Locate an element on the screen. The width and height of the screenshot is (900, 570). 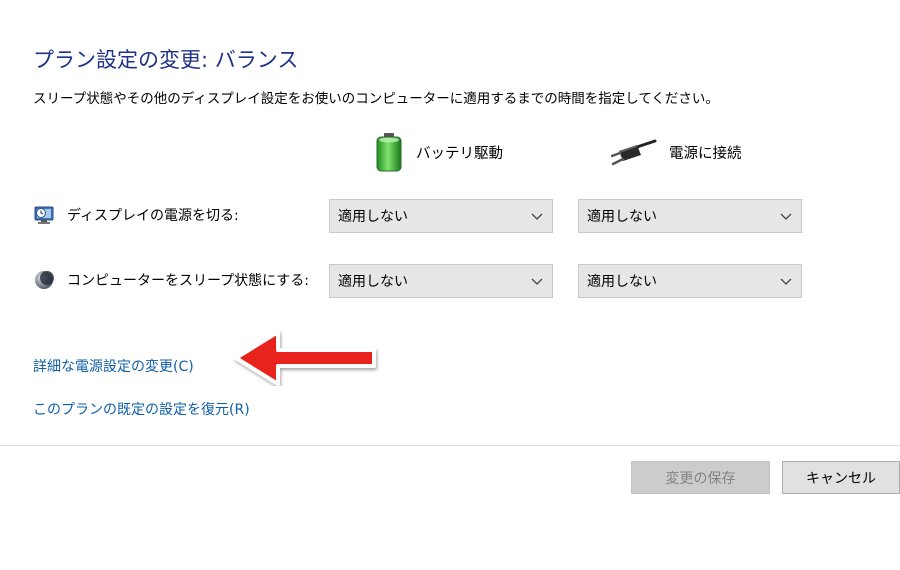
save-changes-button: 変更の保存 is located at coordinates (700, 477).